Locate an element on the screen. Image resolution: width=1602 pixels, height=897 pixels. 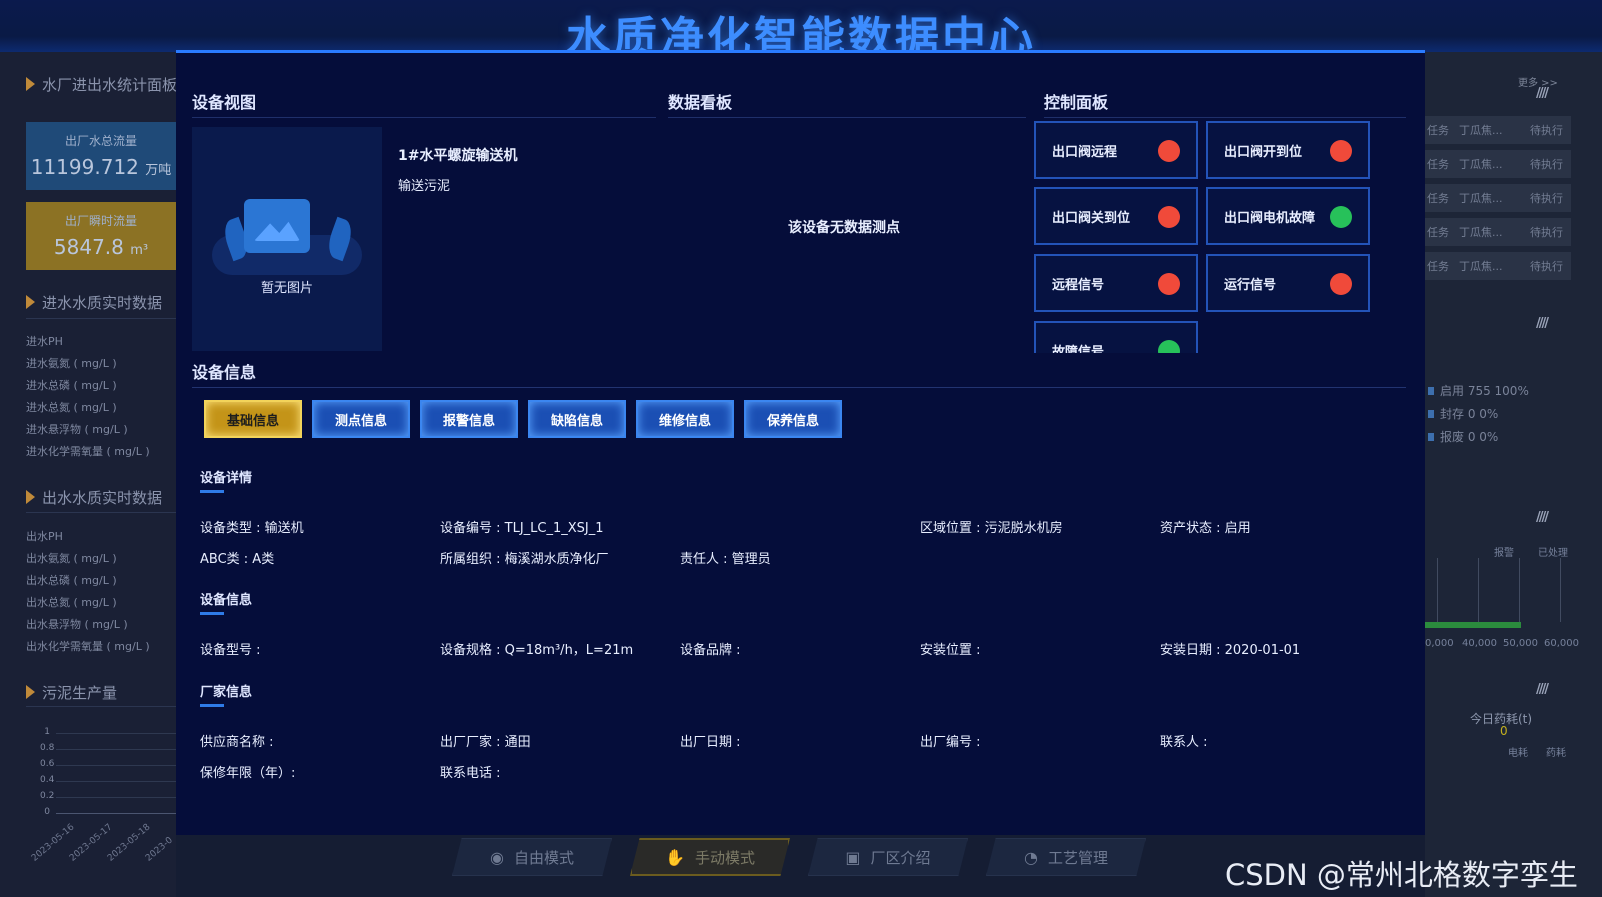
control-outlet-valve-open: 出口阀开到位 is located at coordinates (1288, 150).